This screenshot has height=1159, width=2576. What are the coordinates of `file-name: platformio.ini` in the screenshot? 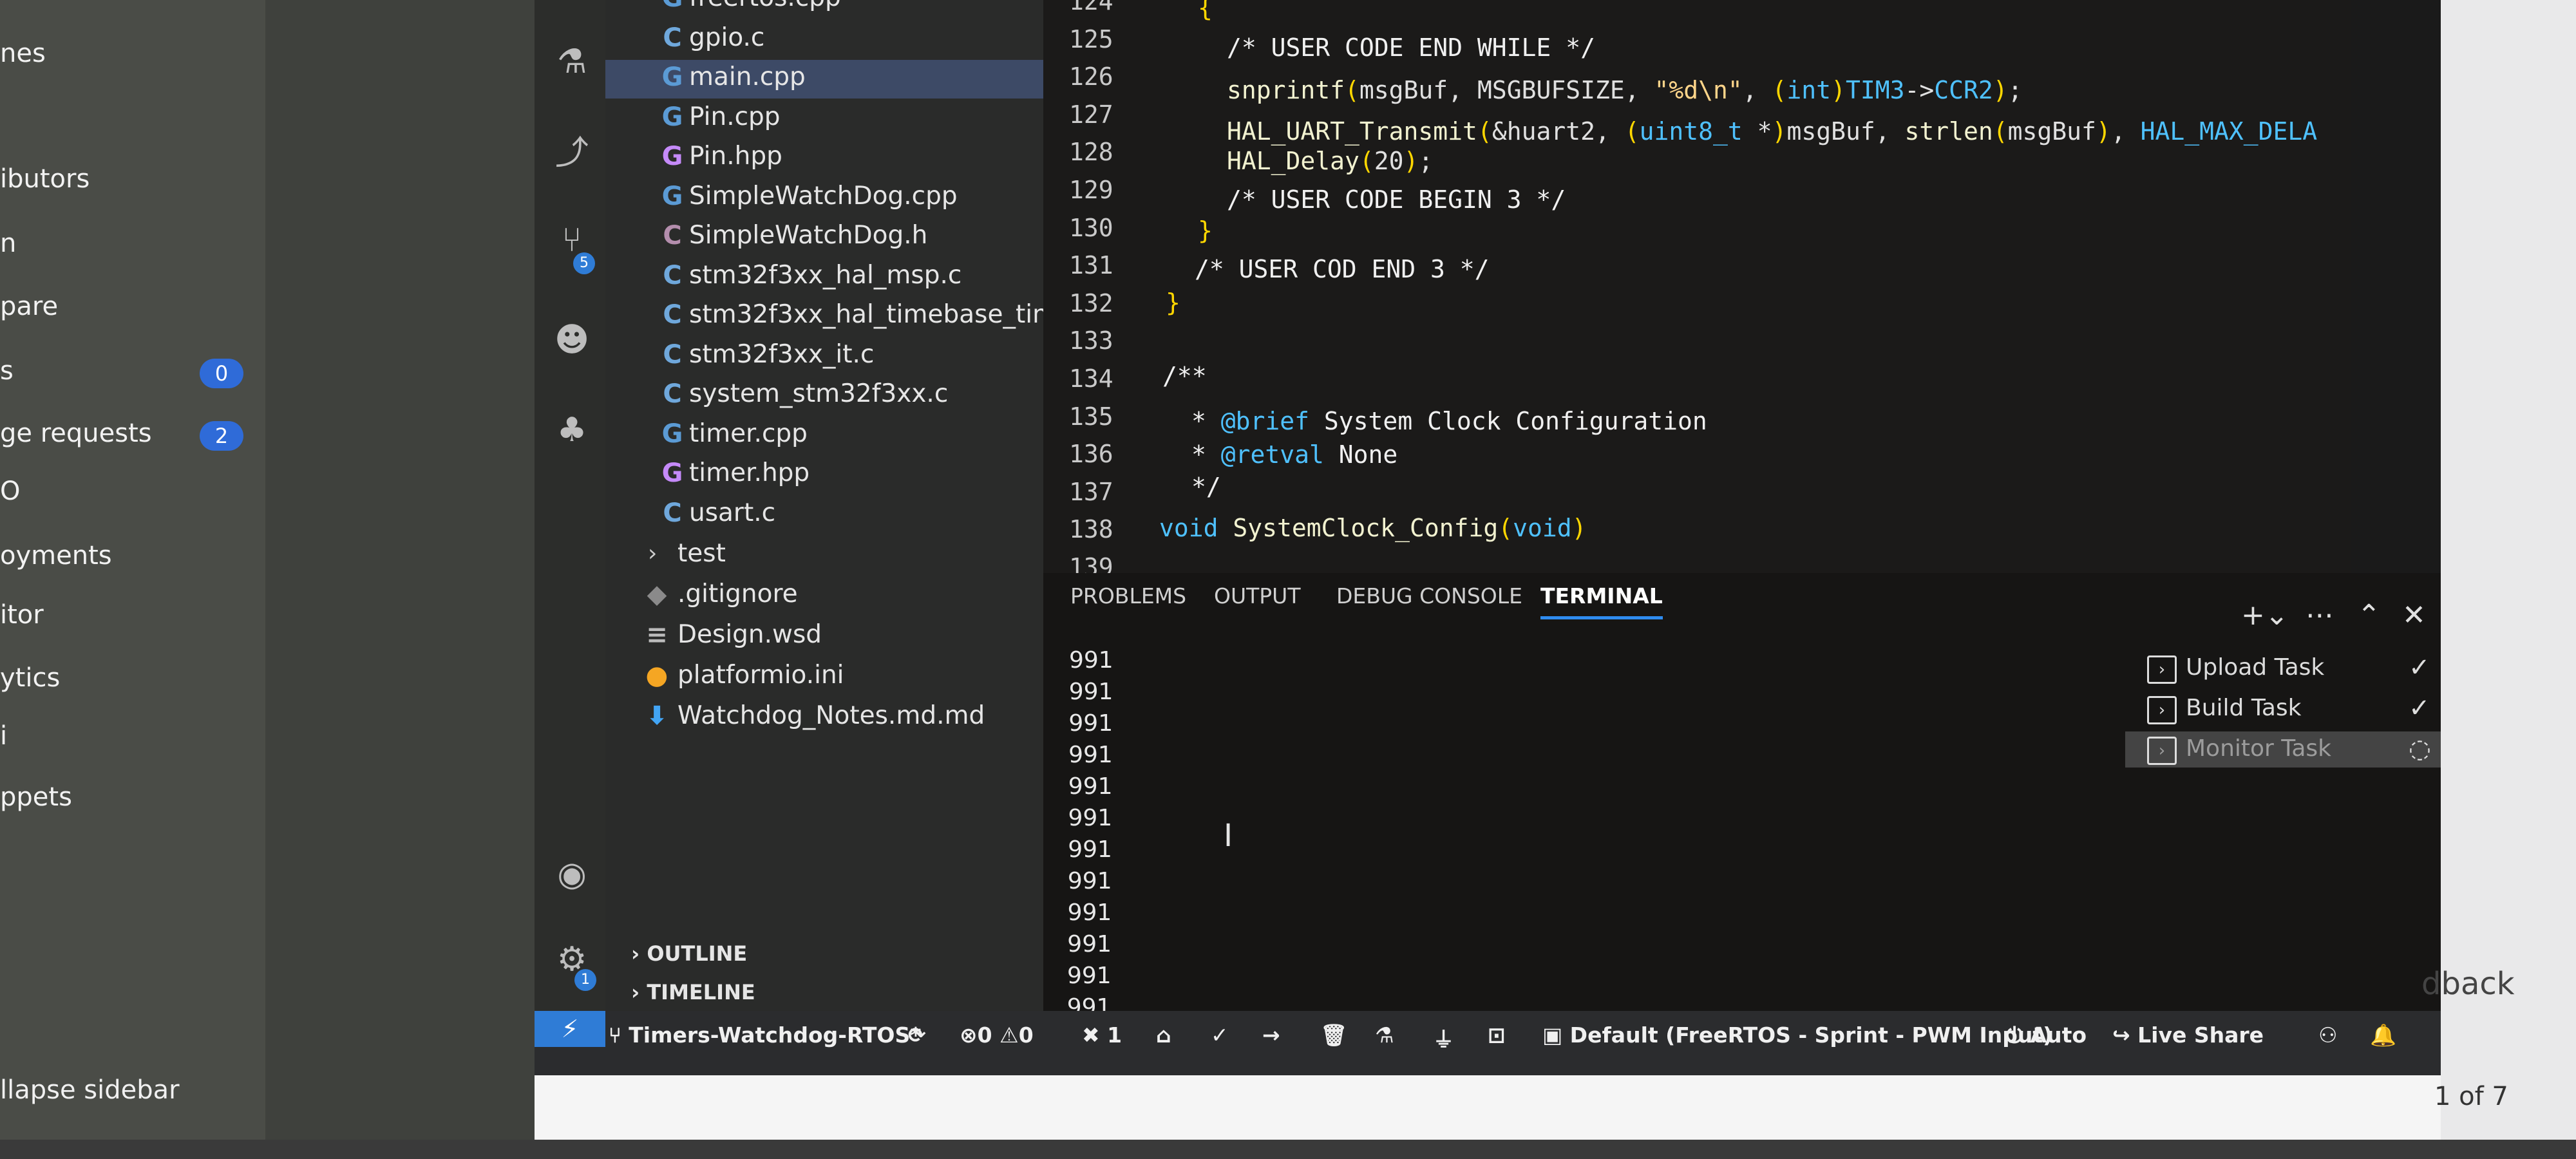 It's located at (760, 675).